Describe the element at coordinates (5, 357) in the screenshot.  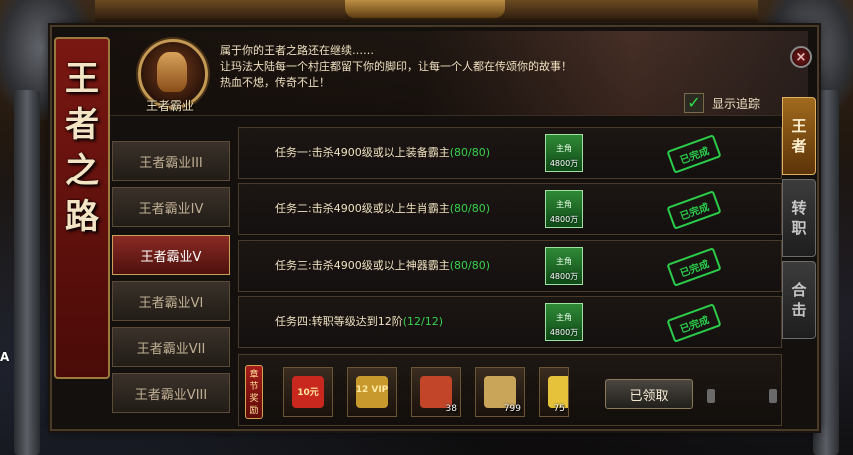
I see `hotkey-a: A` at that location.